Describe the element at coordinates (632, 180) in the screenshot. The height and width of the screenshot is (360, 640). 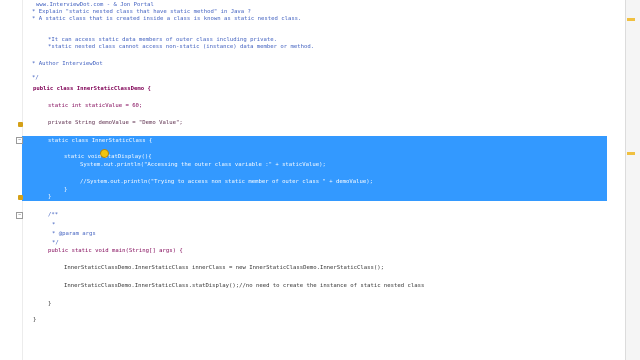
I see `overview-ruler` at that location.